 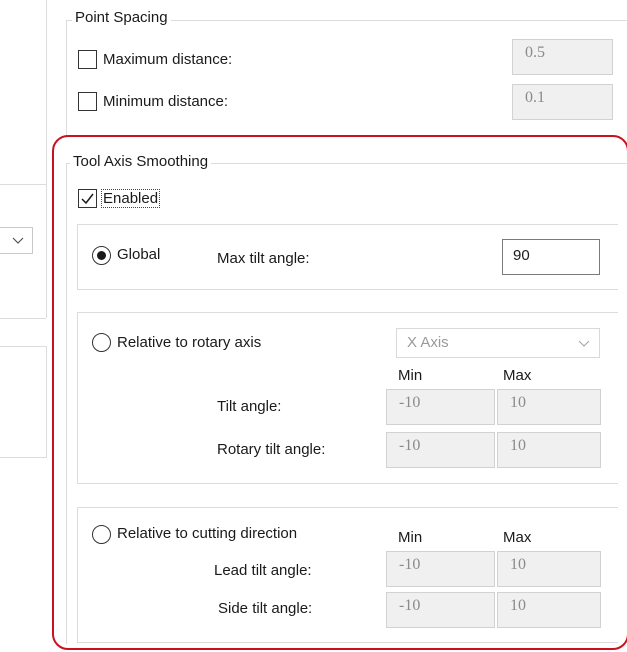 I want to click on left-panel-divider, so click(x=46, y=159).